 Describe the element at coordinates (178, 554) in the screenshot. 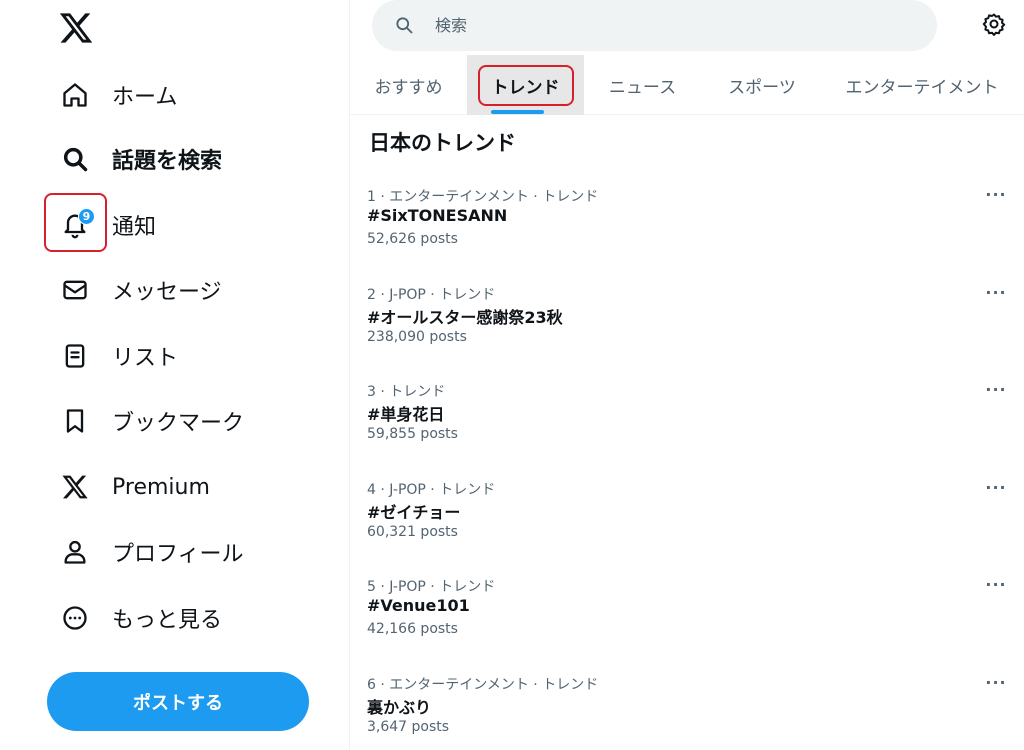

I see `nav-label-profile: プロフィール` at that location.